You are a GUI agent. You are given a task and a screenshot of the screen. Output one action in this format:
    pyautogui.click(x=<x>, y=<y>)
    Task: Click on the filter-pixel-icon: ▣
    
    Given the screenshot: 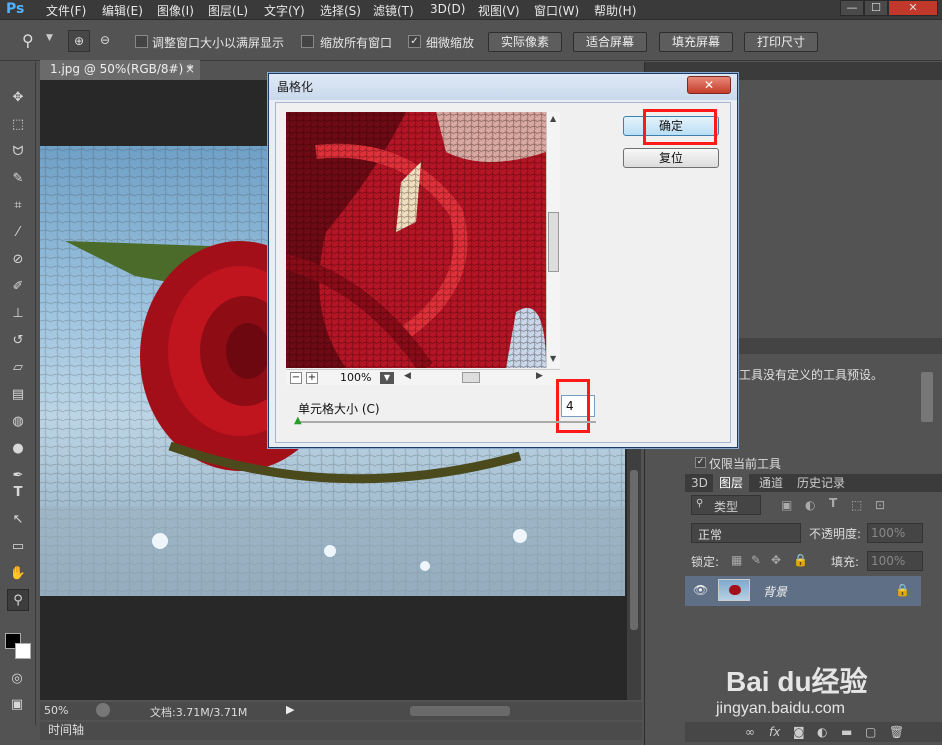 What is the action you would take?
    pyautogui.click(x=786, y=505)
    